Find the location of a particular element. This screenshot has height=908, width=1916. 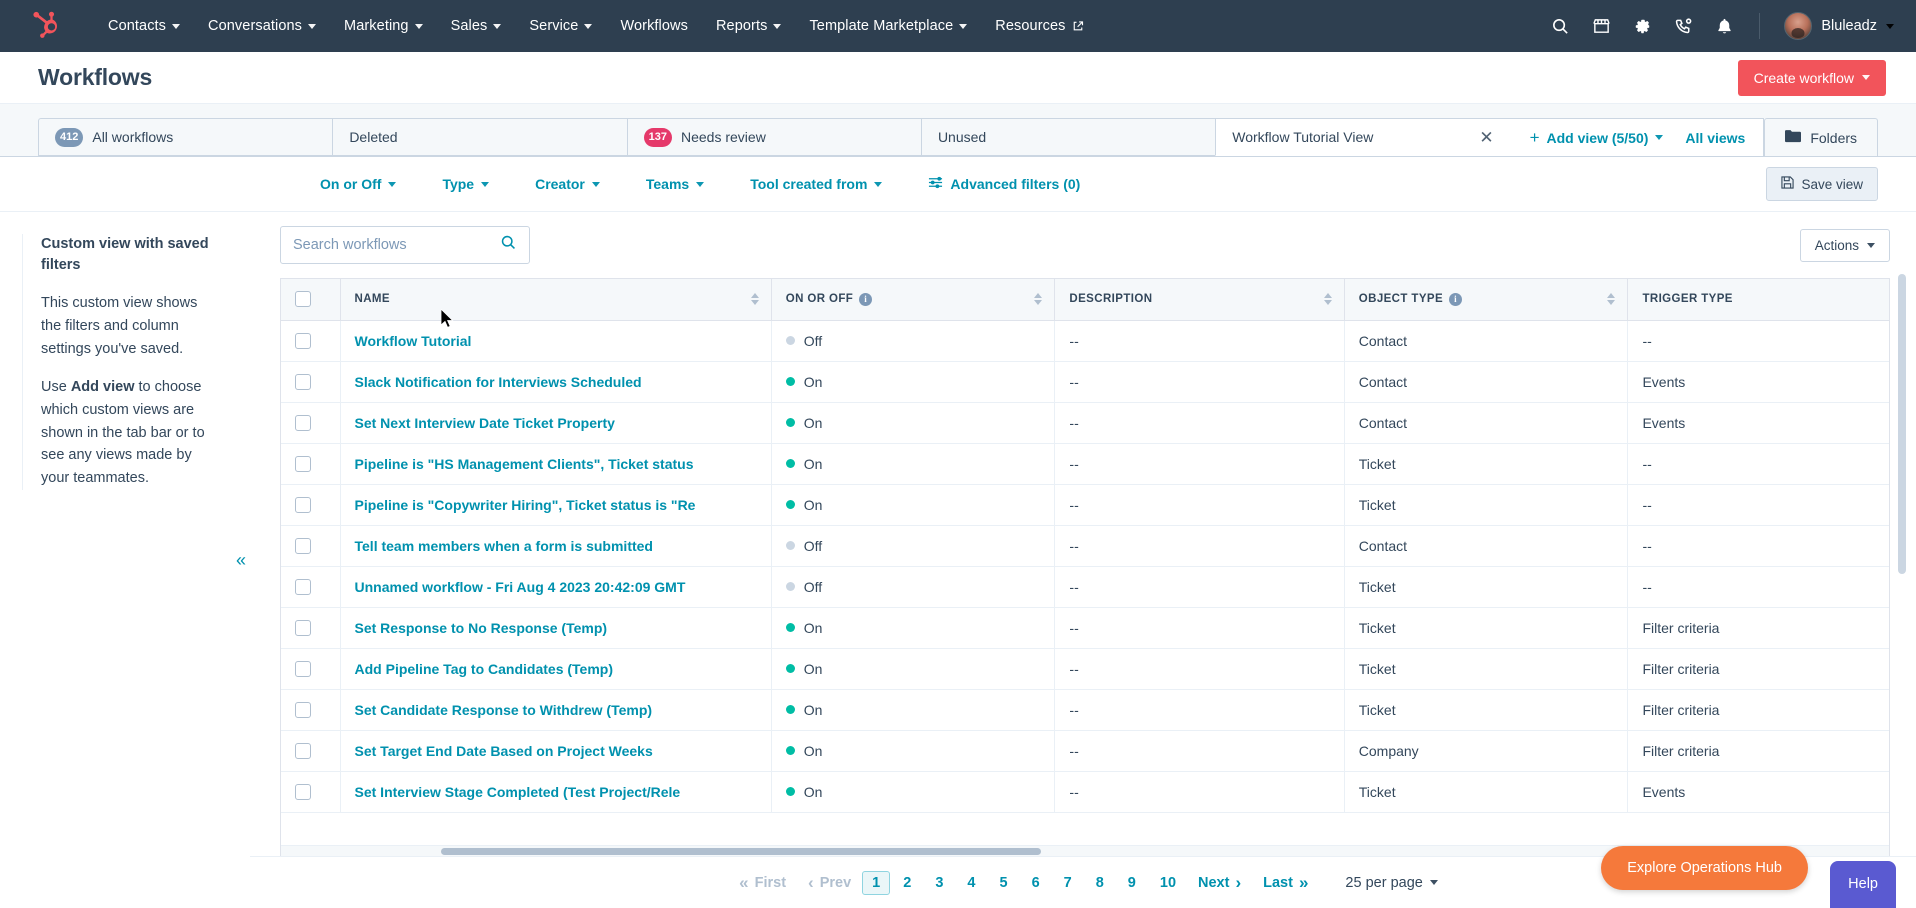

advanced-filters-button: Advanced filters (0) is located at coordinates (1004, 184).